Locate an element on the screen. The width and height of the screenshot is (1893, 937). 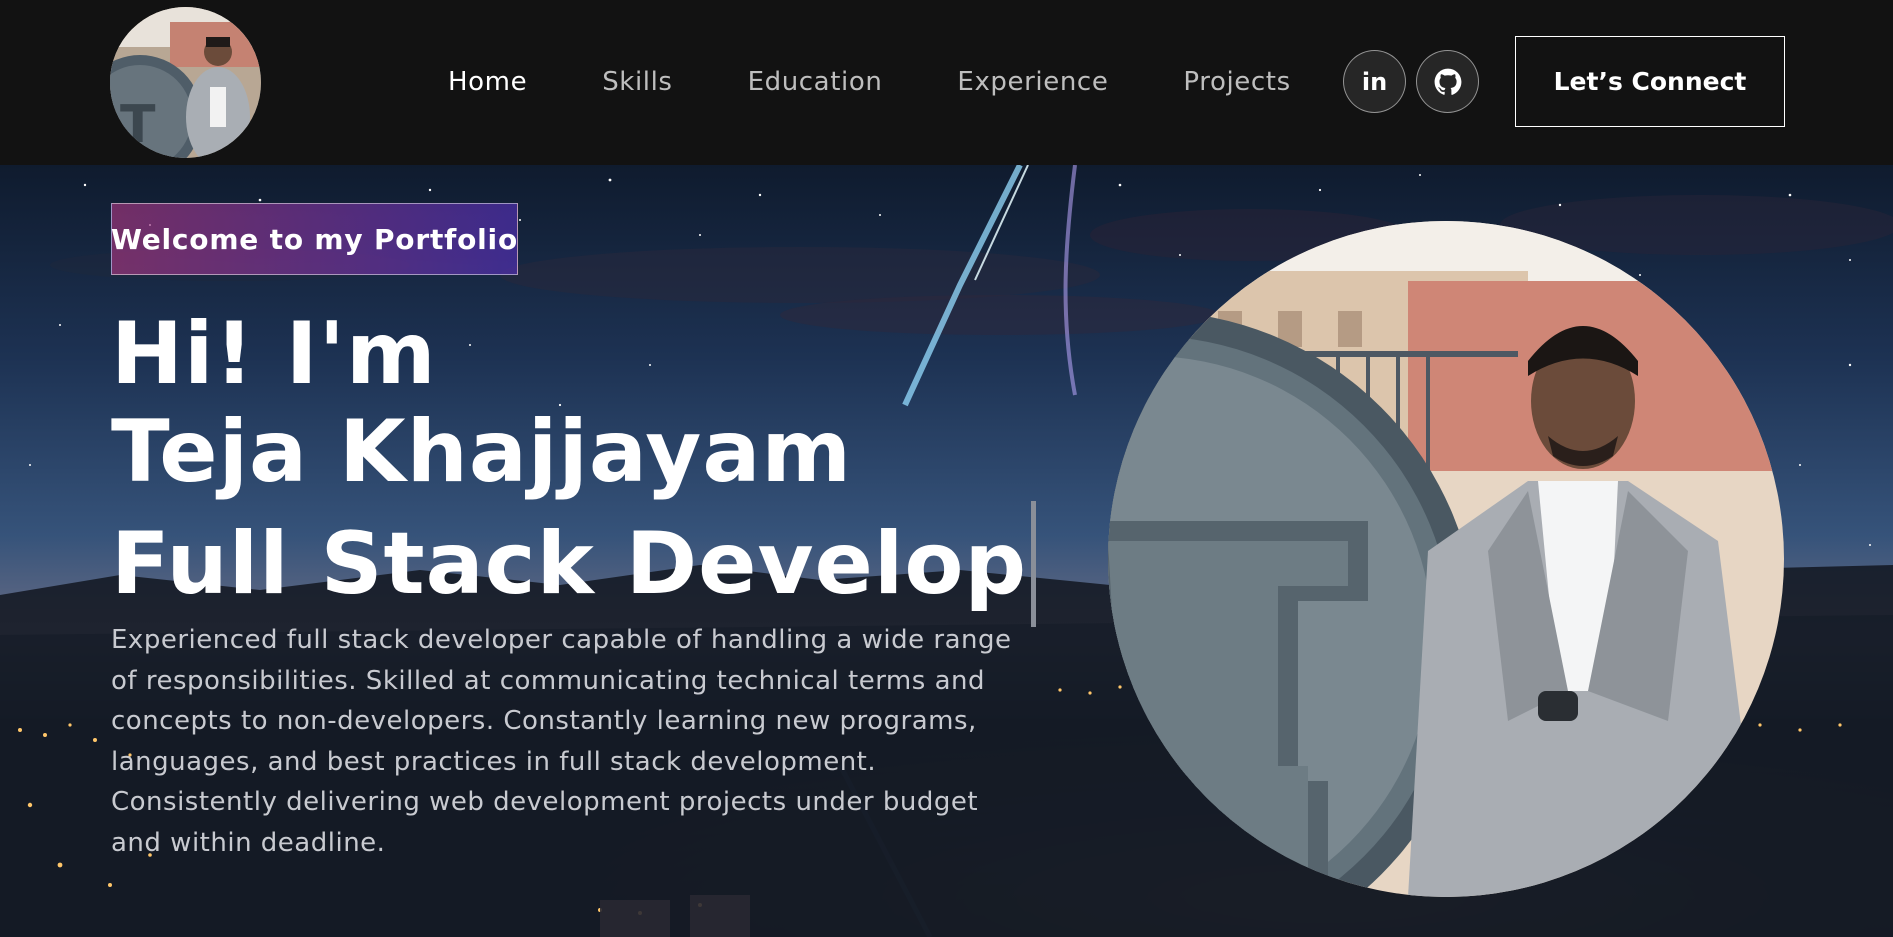
linkedin-button: in is located at coordinates (1374, 81).